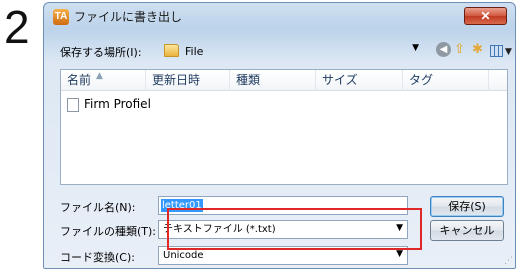 This screenshot has width=518, height=271. I want to click on back-icon: ◀, so click(443, 49).